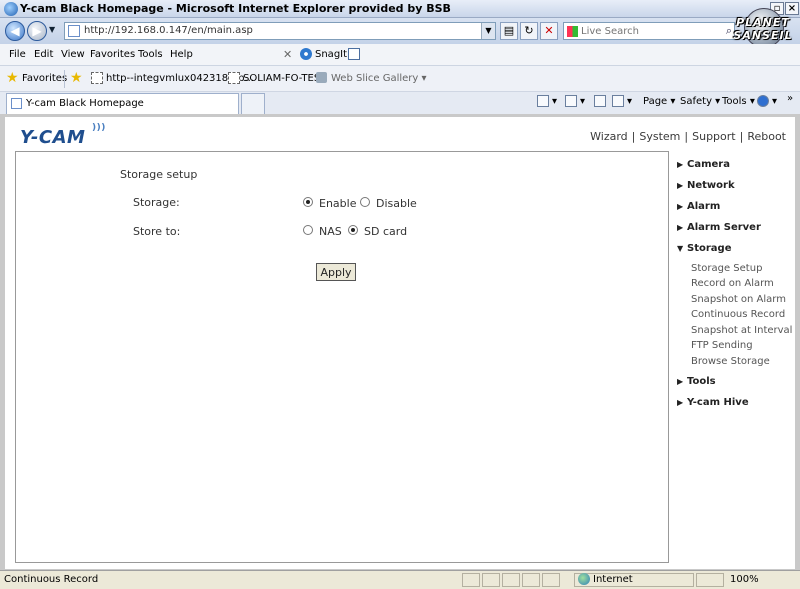  What do you see at coordinates (582, 101) in the screenshot?
I see `feeds-dropdown-icon: ▾` at bounding box center [582, 101].